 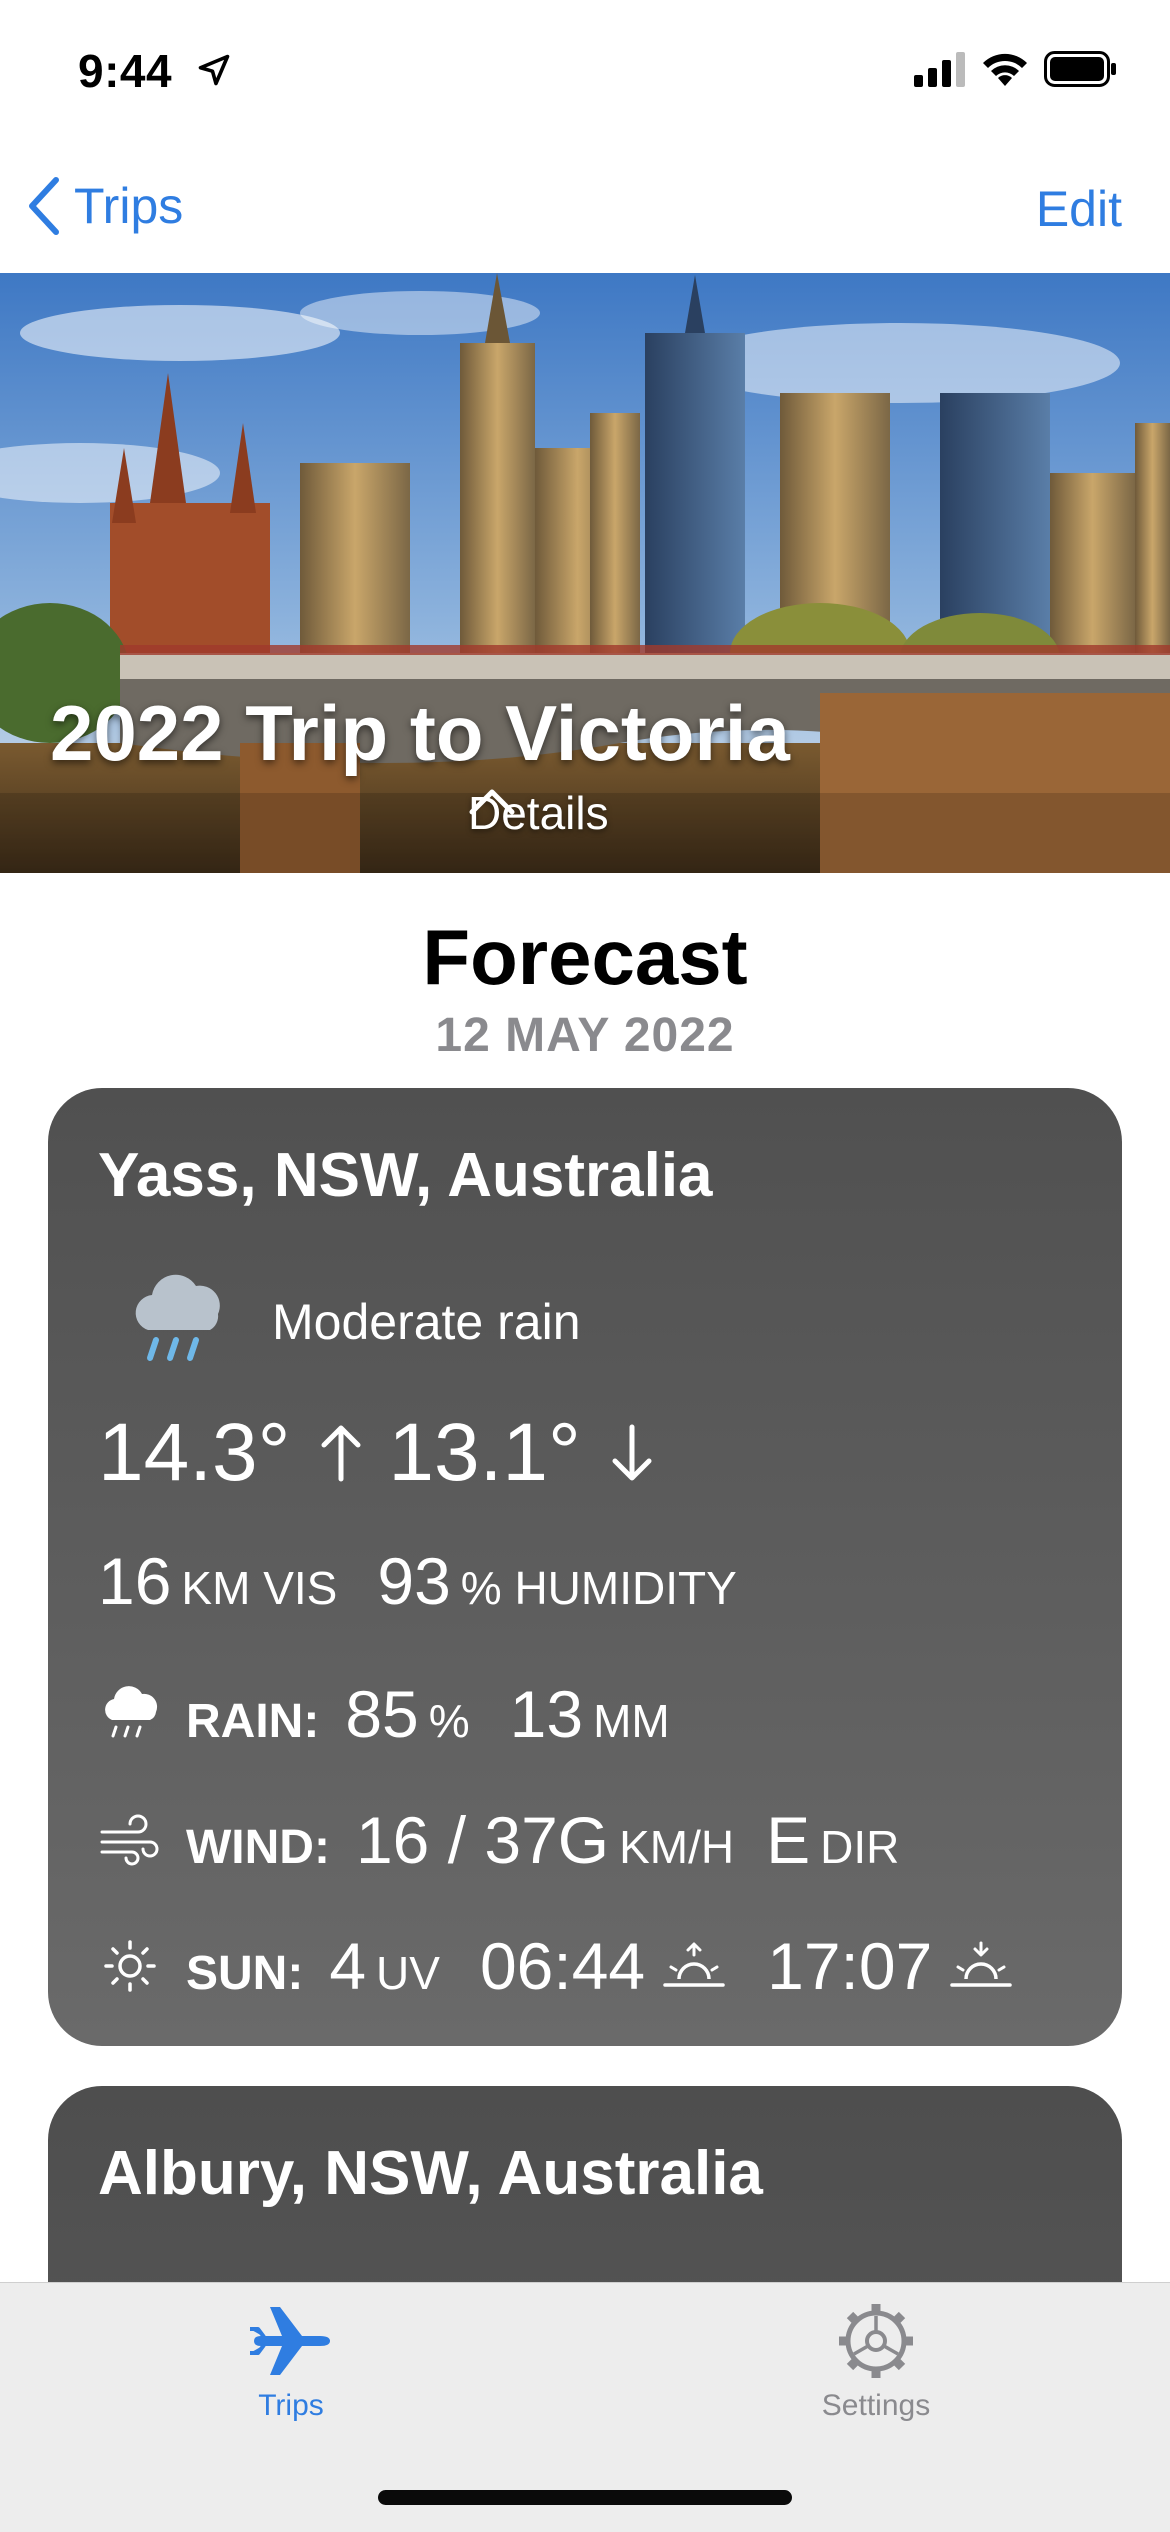 What do you see at coordinates (131, 1712) in the screenshot?
I see `rain-icon` at bounding box center [131, 1712].